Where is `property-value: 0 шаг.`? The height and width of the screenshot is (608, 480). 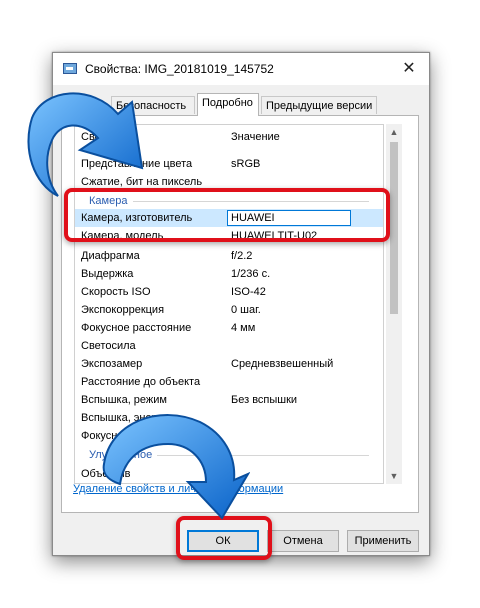 property-value: 0 шаг. is located at coordinates (246, 310).